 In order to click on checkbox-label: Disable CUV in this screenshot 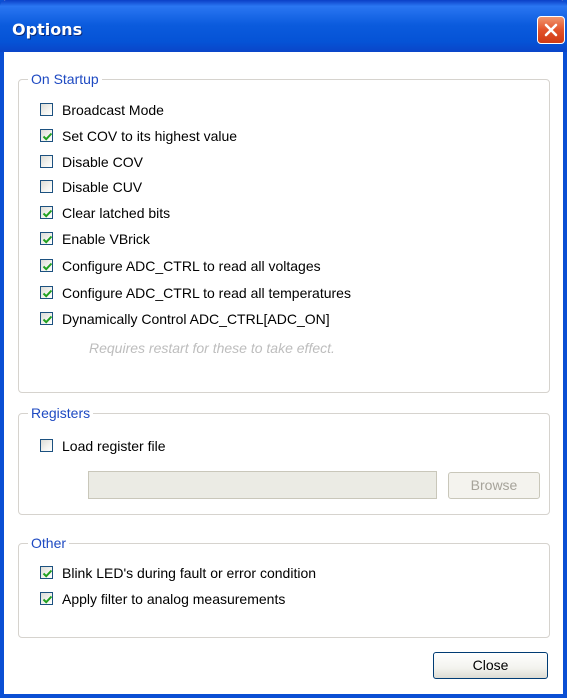, I will do `click(102, 187)`.